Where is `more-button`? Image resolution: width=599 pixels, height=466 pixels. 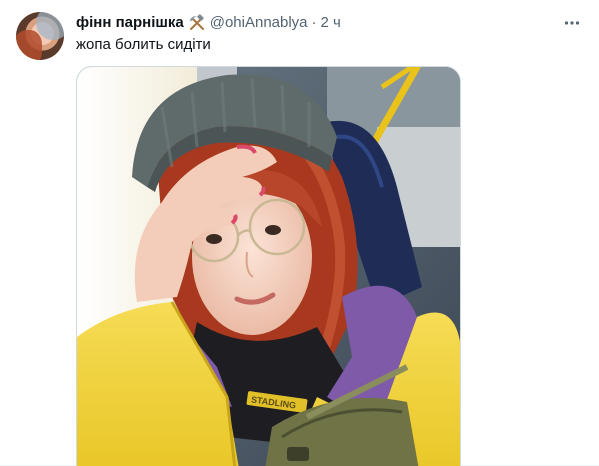 more-button is located at coordinates (572, 23).